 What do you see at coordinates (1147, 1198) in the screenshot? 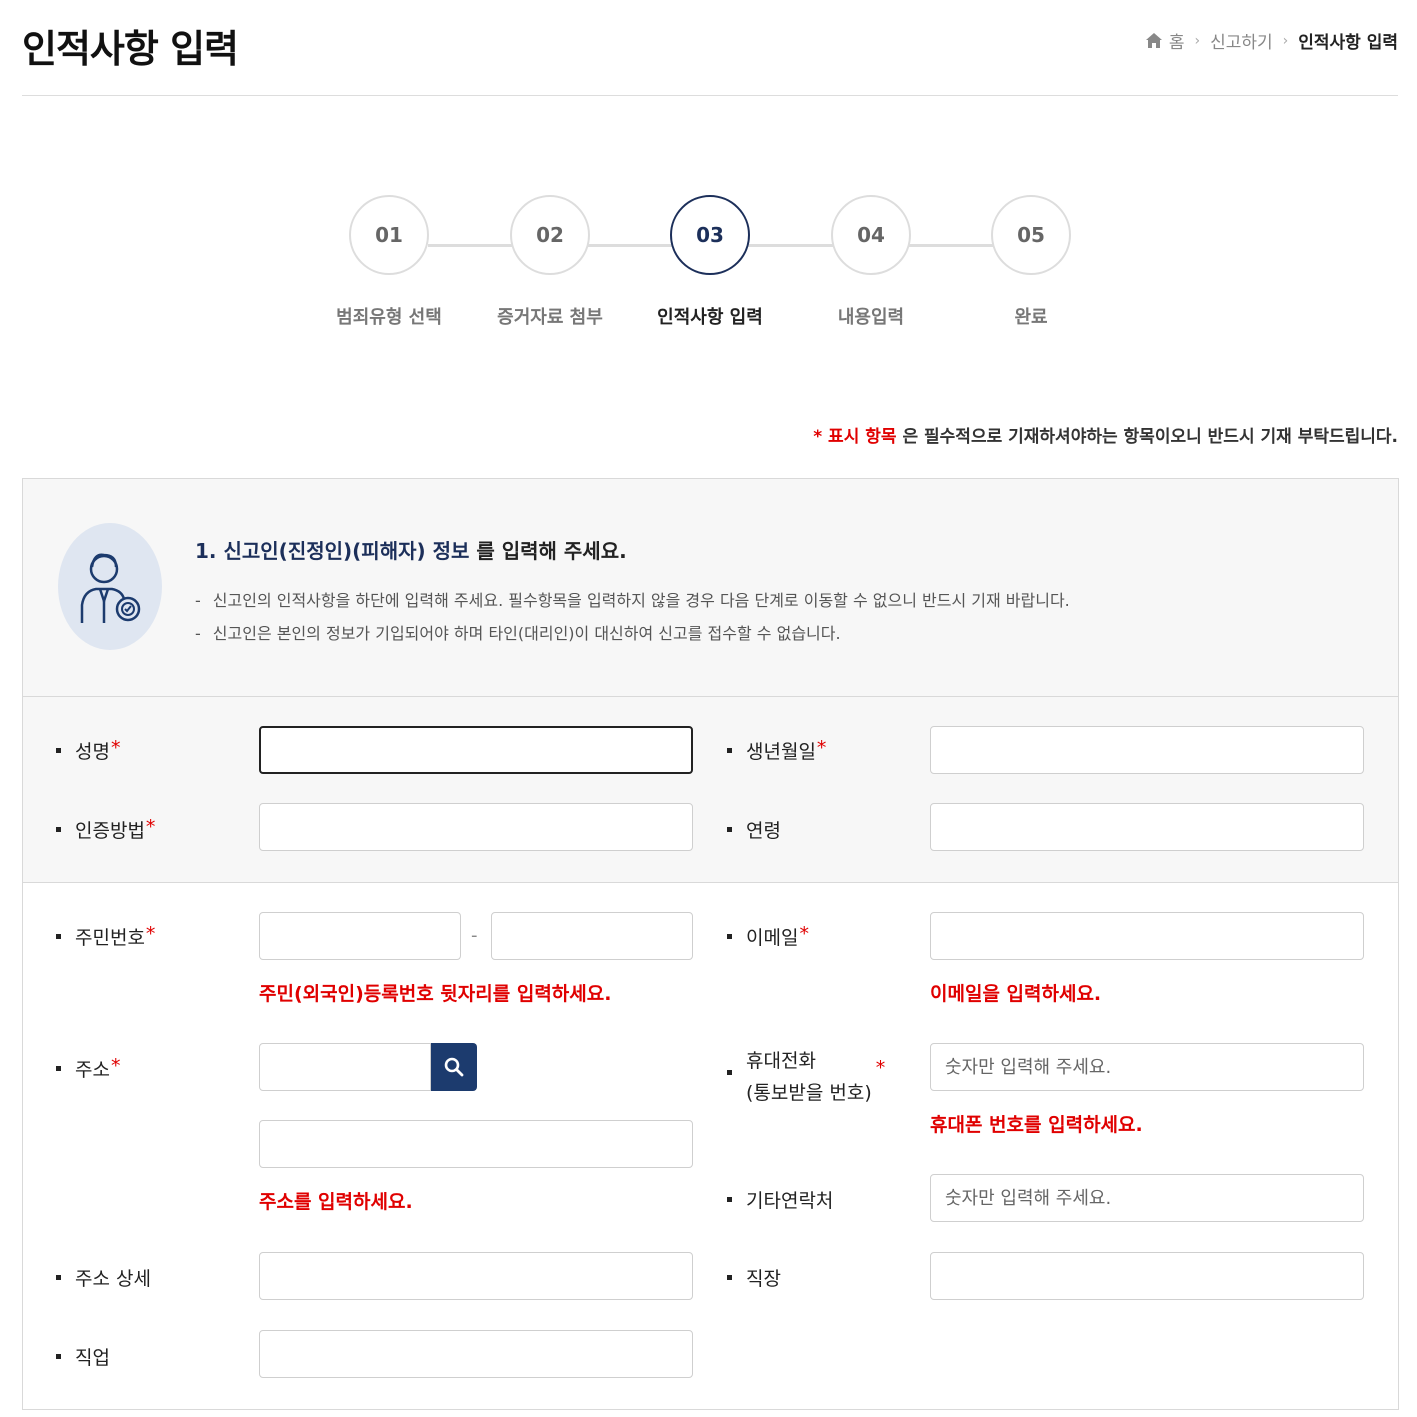
I see `other-contact-input` at bounding box center [1147, 1198].